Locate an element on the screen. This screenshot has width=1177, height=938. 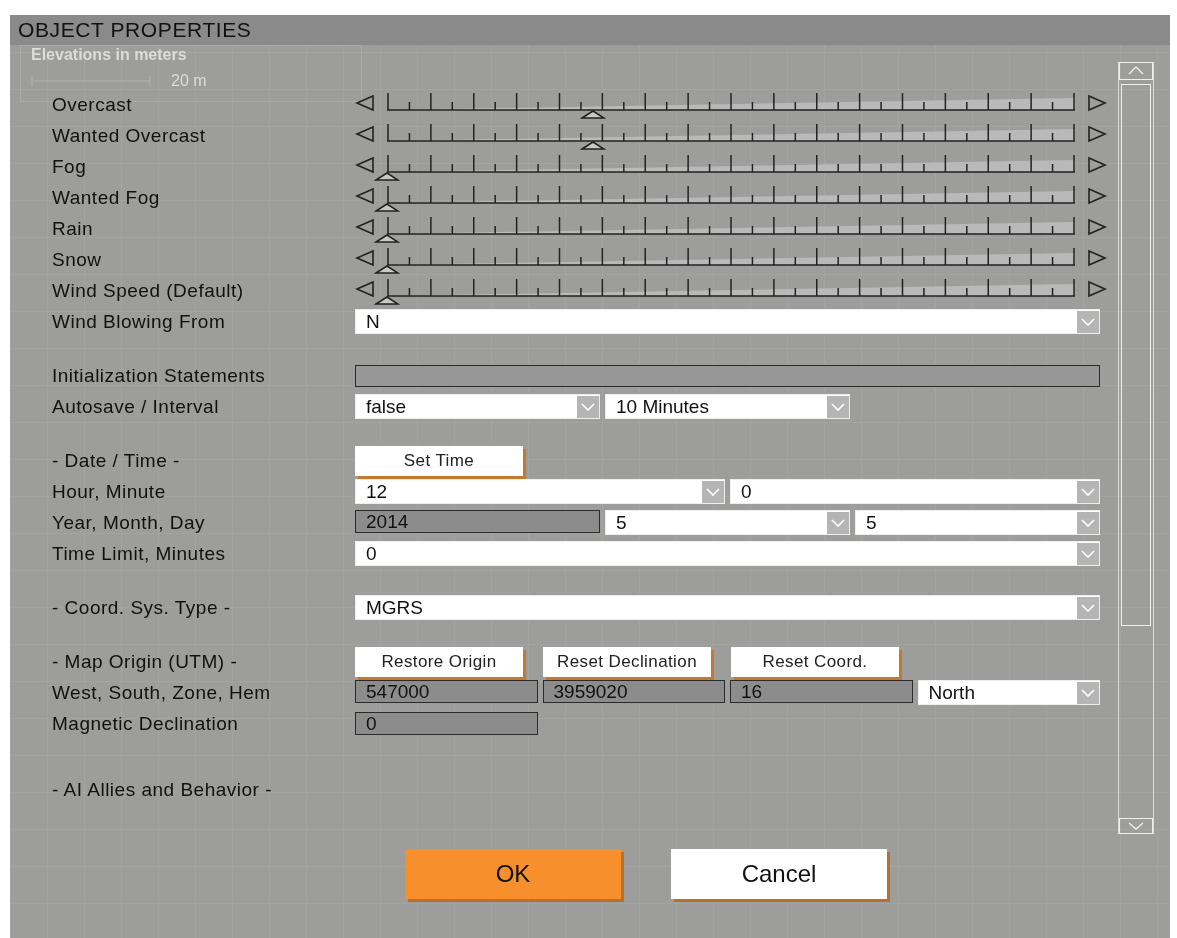
field-label: Wanted Overcast is located at coordinates (129, 135).